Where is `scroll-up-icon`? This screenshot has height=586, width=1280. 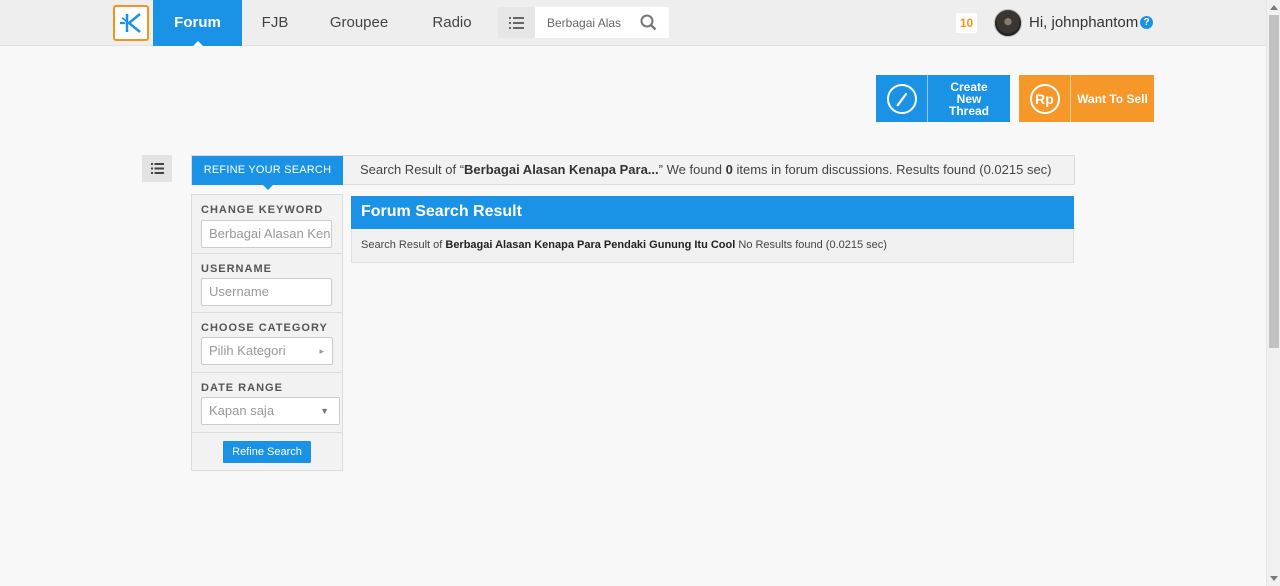 scroll-up-icon is located at coordinates (1274, 7).